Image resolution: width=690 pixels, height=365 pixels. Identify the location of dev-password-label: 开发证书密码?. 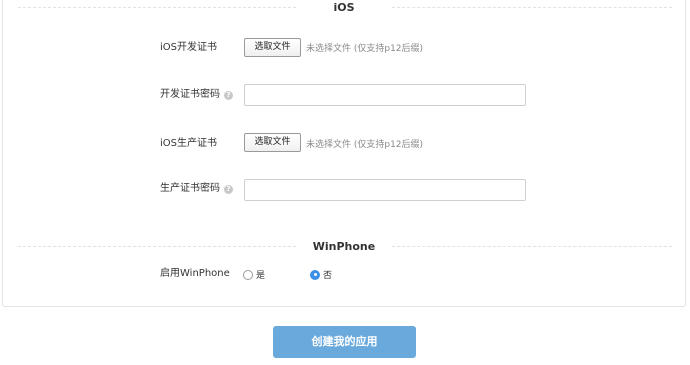
(196, 95).